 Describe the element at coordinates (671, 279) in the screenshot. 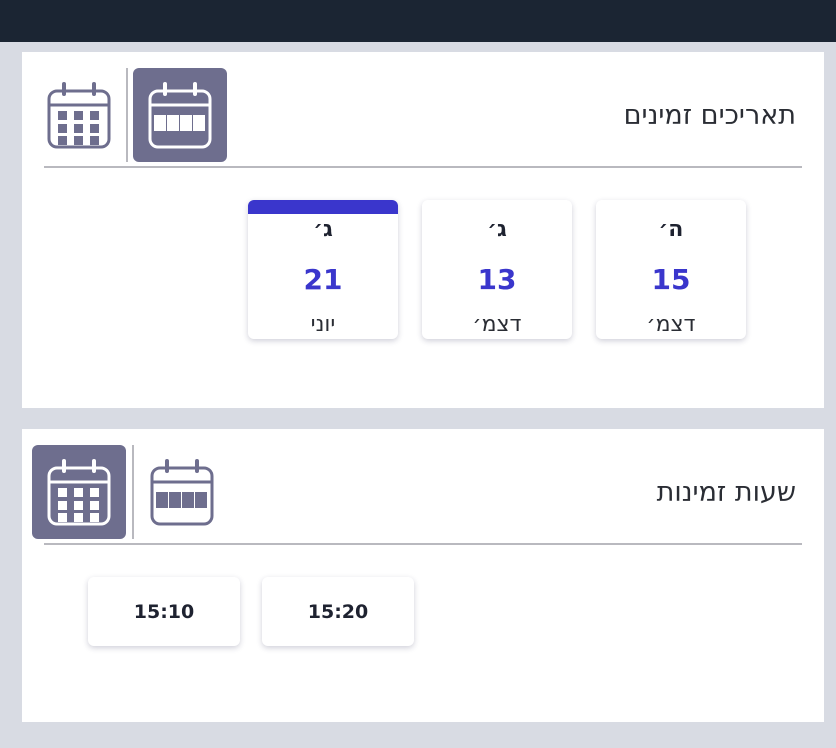

I see `date-number: 15` at that location.